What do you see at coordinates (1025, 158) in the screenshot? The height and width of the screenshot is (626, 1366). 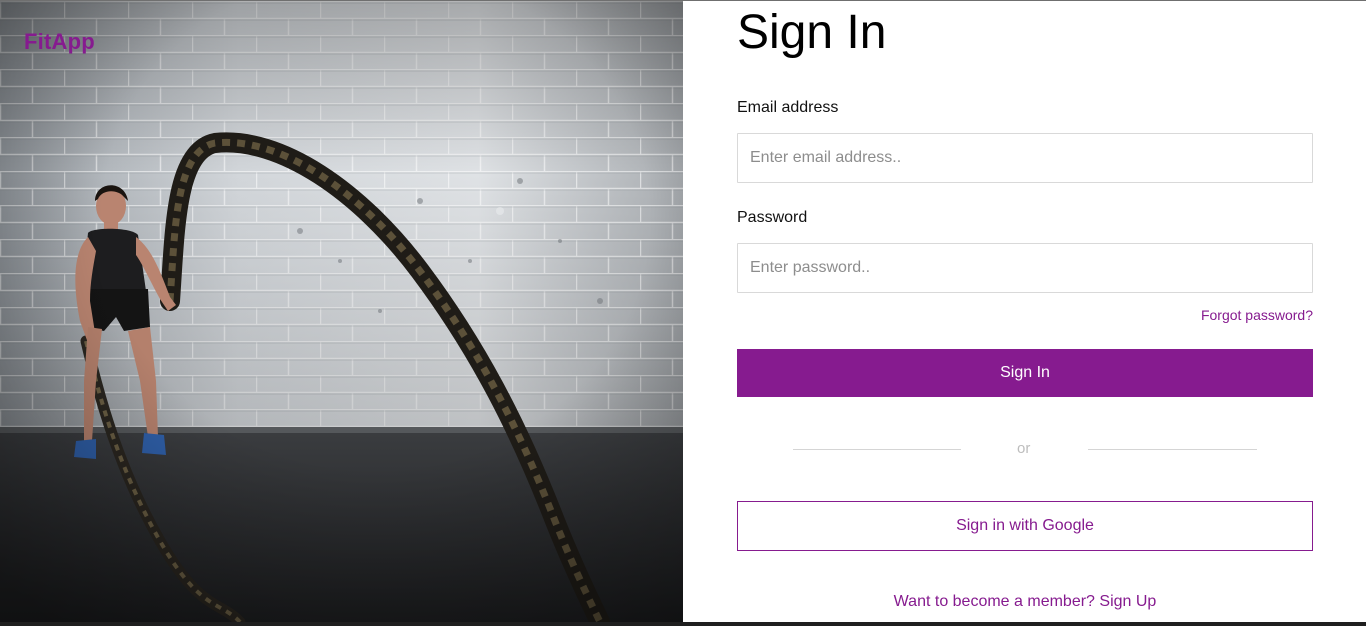 I see `email-field` at bounding box center [1025, 158].